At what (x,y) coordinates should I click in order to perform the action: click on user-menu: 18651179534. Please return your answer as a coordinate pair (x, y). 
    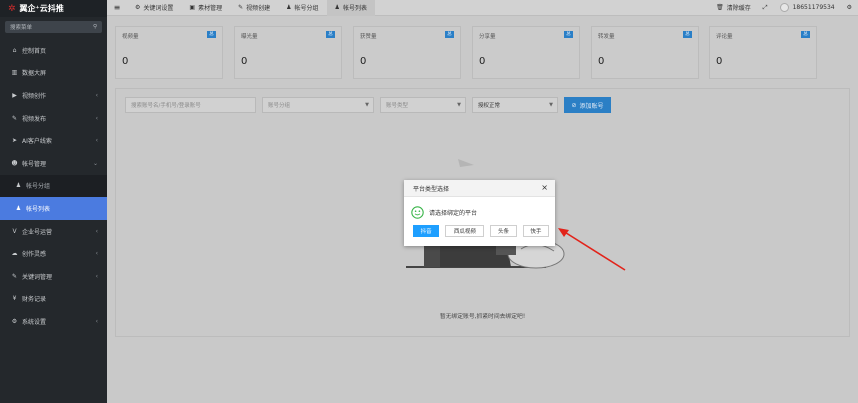
    Looking at the image, I should click on (807, 7).